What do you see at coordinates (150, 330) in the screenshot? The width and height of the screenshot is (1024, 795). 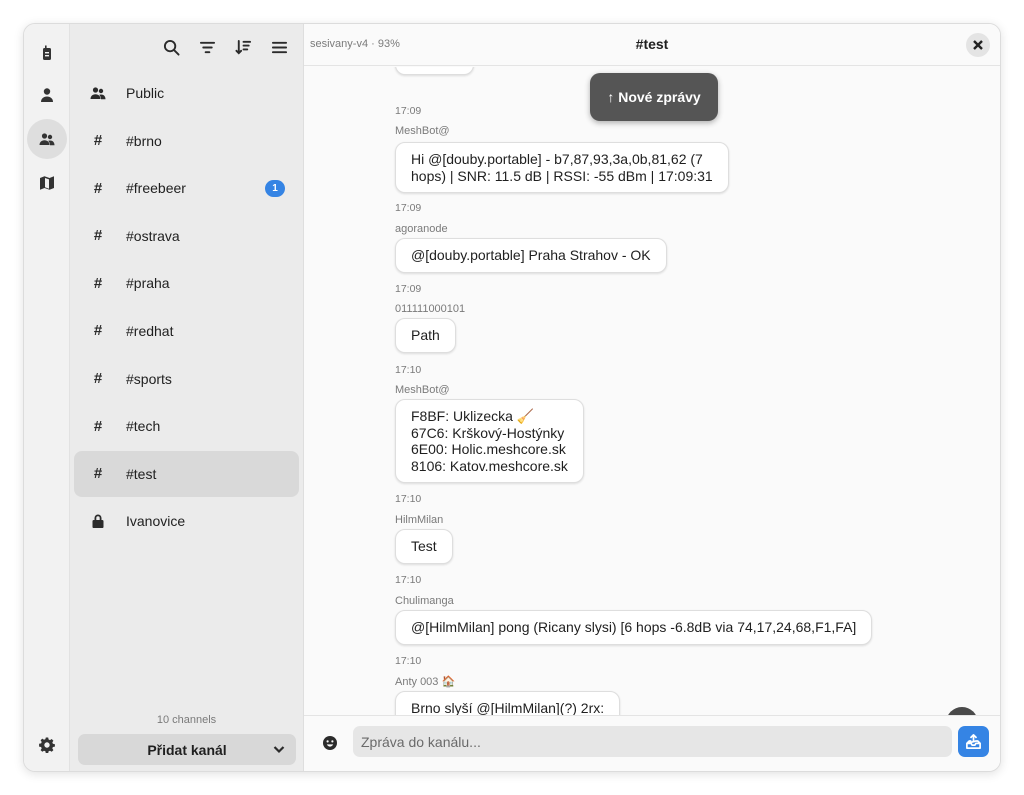 I see `channel-label: #redhat` at bounding box center [150, 330].